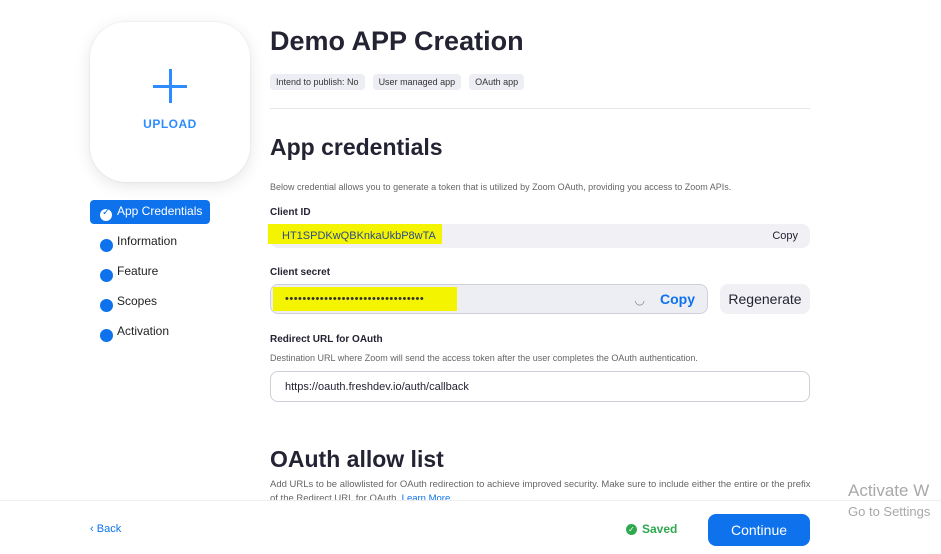  What do you see at coordinates (326, 339) in the screenshot?
I see `redirect-url-label: Redirect URL for OAuth` at bounding box center [326, 339].